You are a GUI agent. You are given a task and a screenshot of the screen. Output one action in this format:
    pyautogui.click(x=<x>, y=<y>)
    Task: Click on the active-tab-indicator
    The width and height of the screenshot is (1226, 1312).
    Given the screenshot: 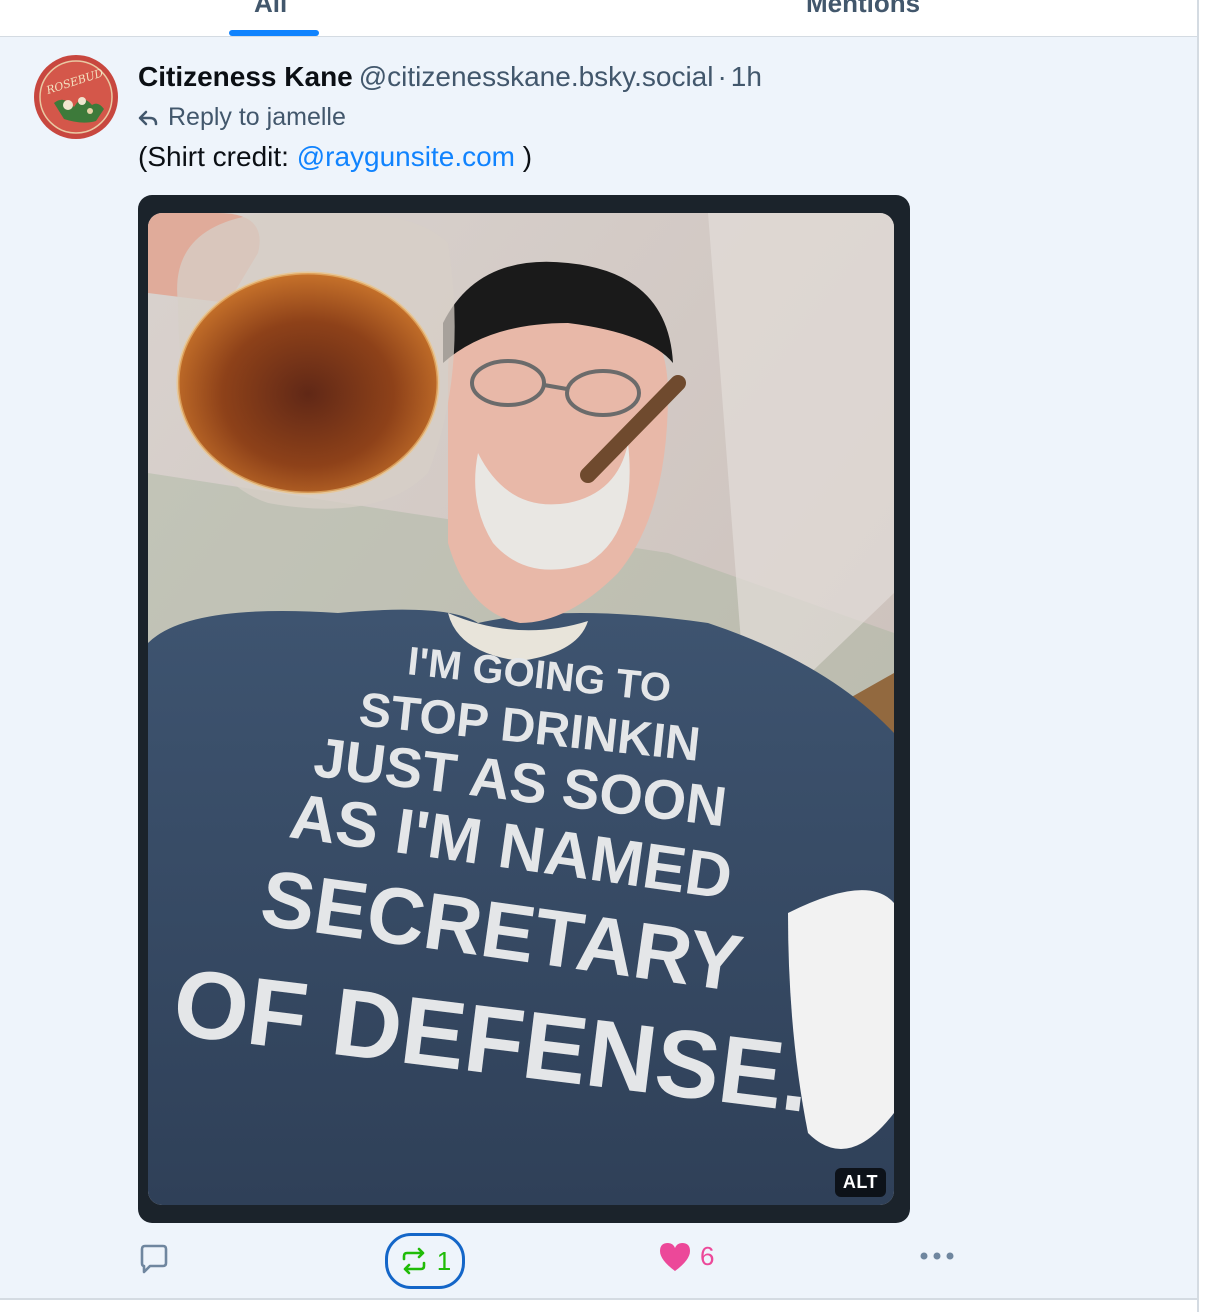 What is the action you would take?
    pyautogui.click(x=274, y=33)
    